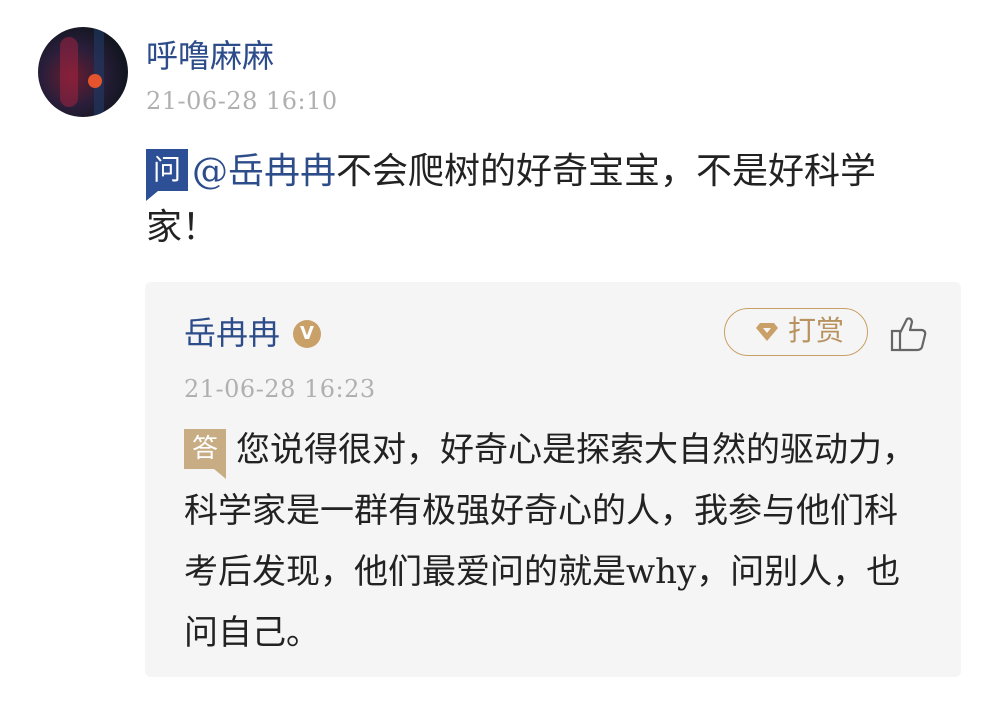 Image resolution: width=1000 pixels, height=709 pixels. Describe the element at coordinates (526, 200) in the screenshot. I see `comment-body: 问 @岳冉冉不会爬树的好奇宝宝，不是好科学家！` at that location.